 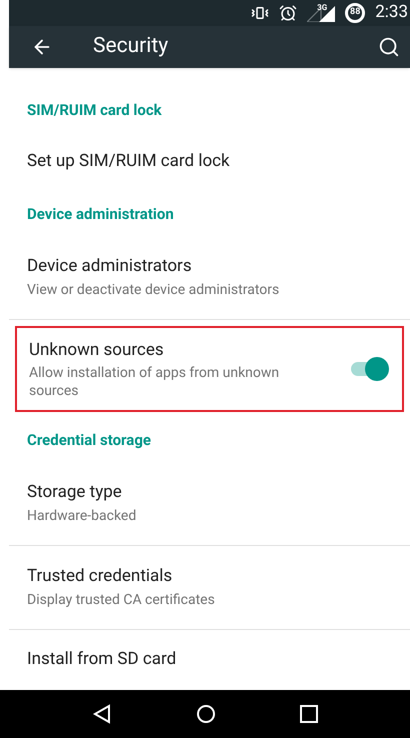 I want to click on item-title: Storage type, so click(x=75, y=492).